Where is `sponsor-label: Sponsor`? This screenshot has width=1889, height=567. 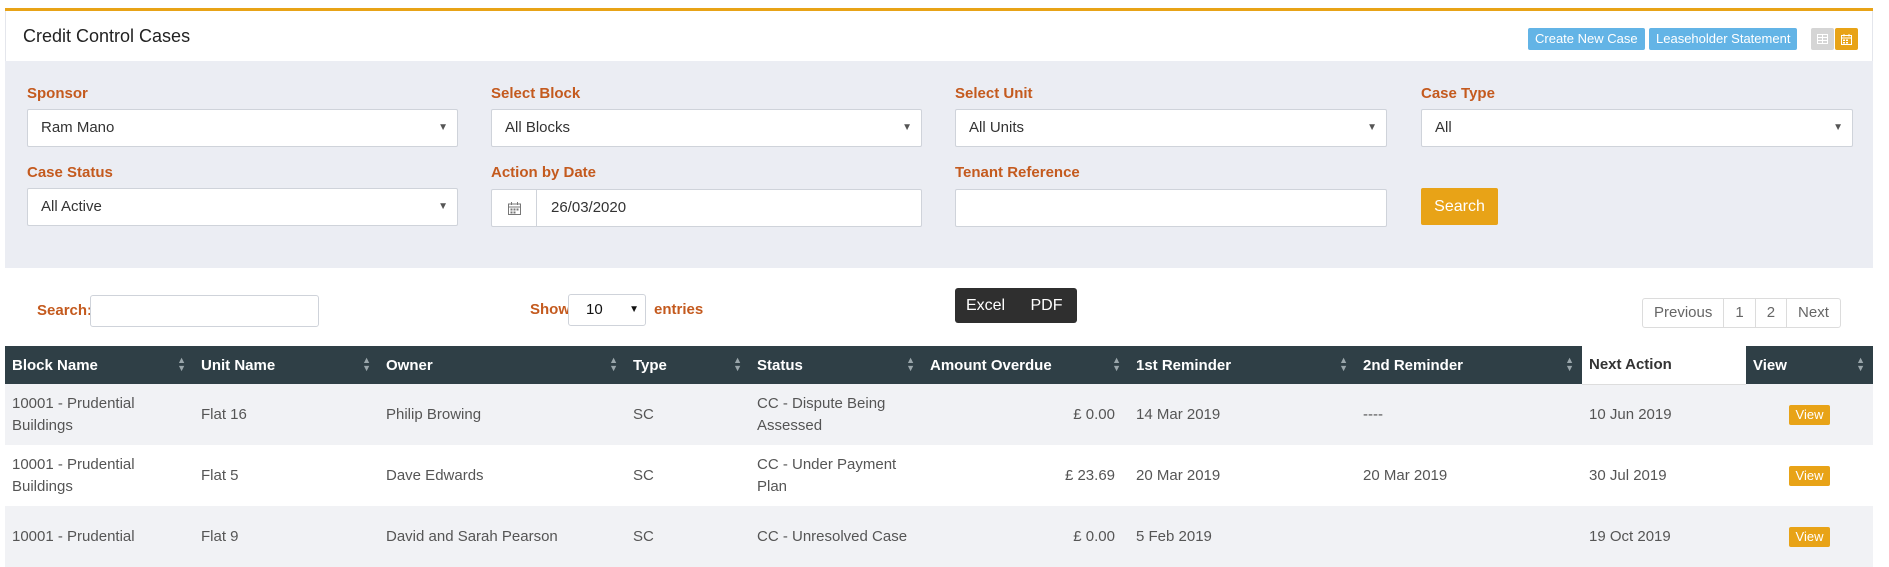
sponsor-label: Sponsor is located at coordinates (57, 93).